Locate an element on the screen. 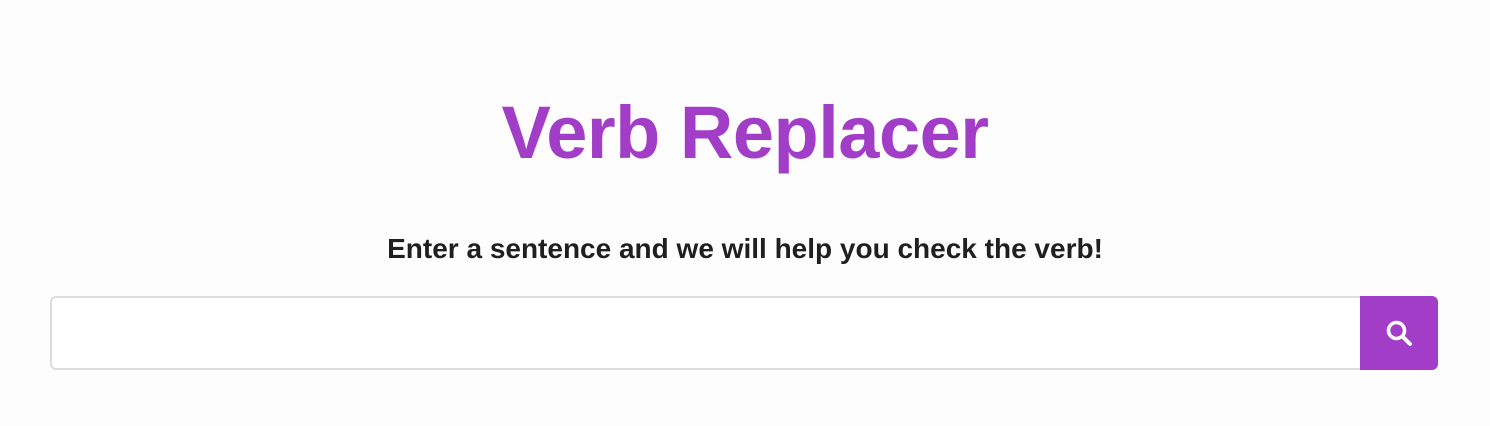 Image resolution: width=1490 pixels, height=426 pixels. search-button is located at coordinates (1399, 333).